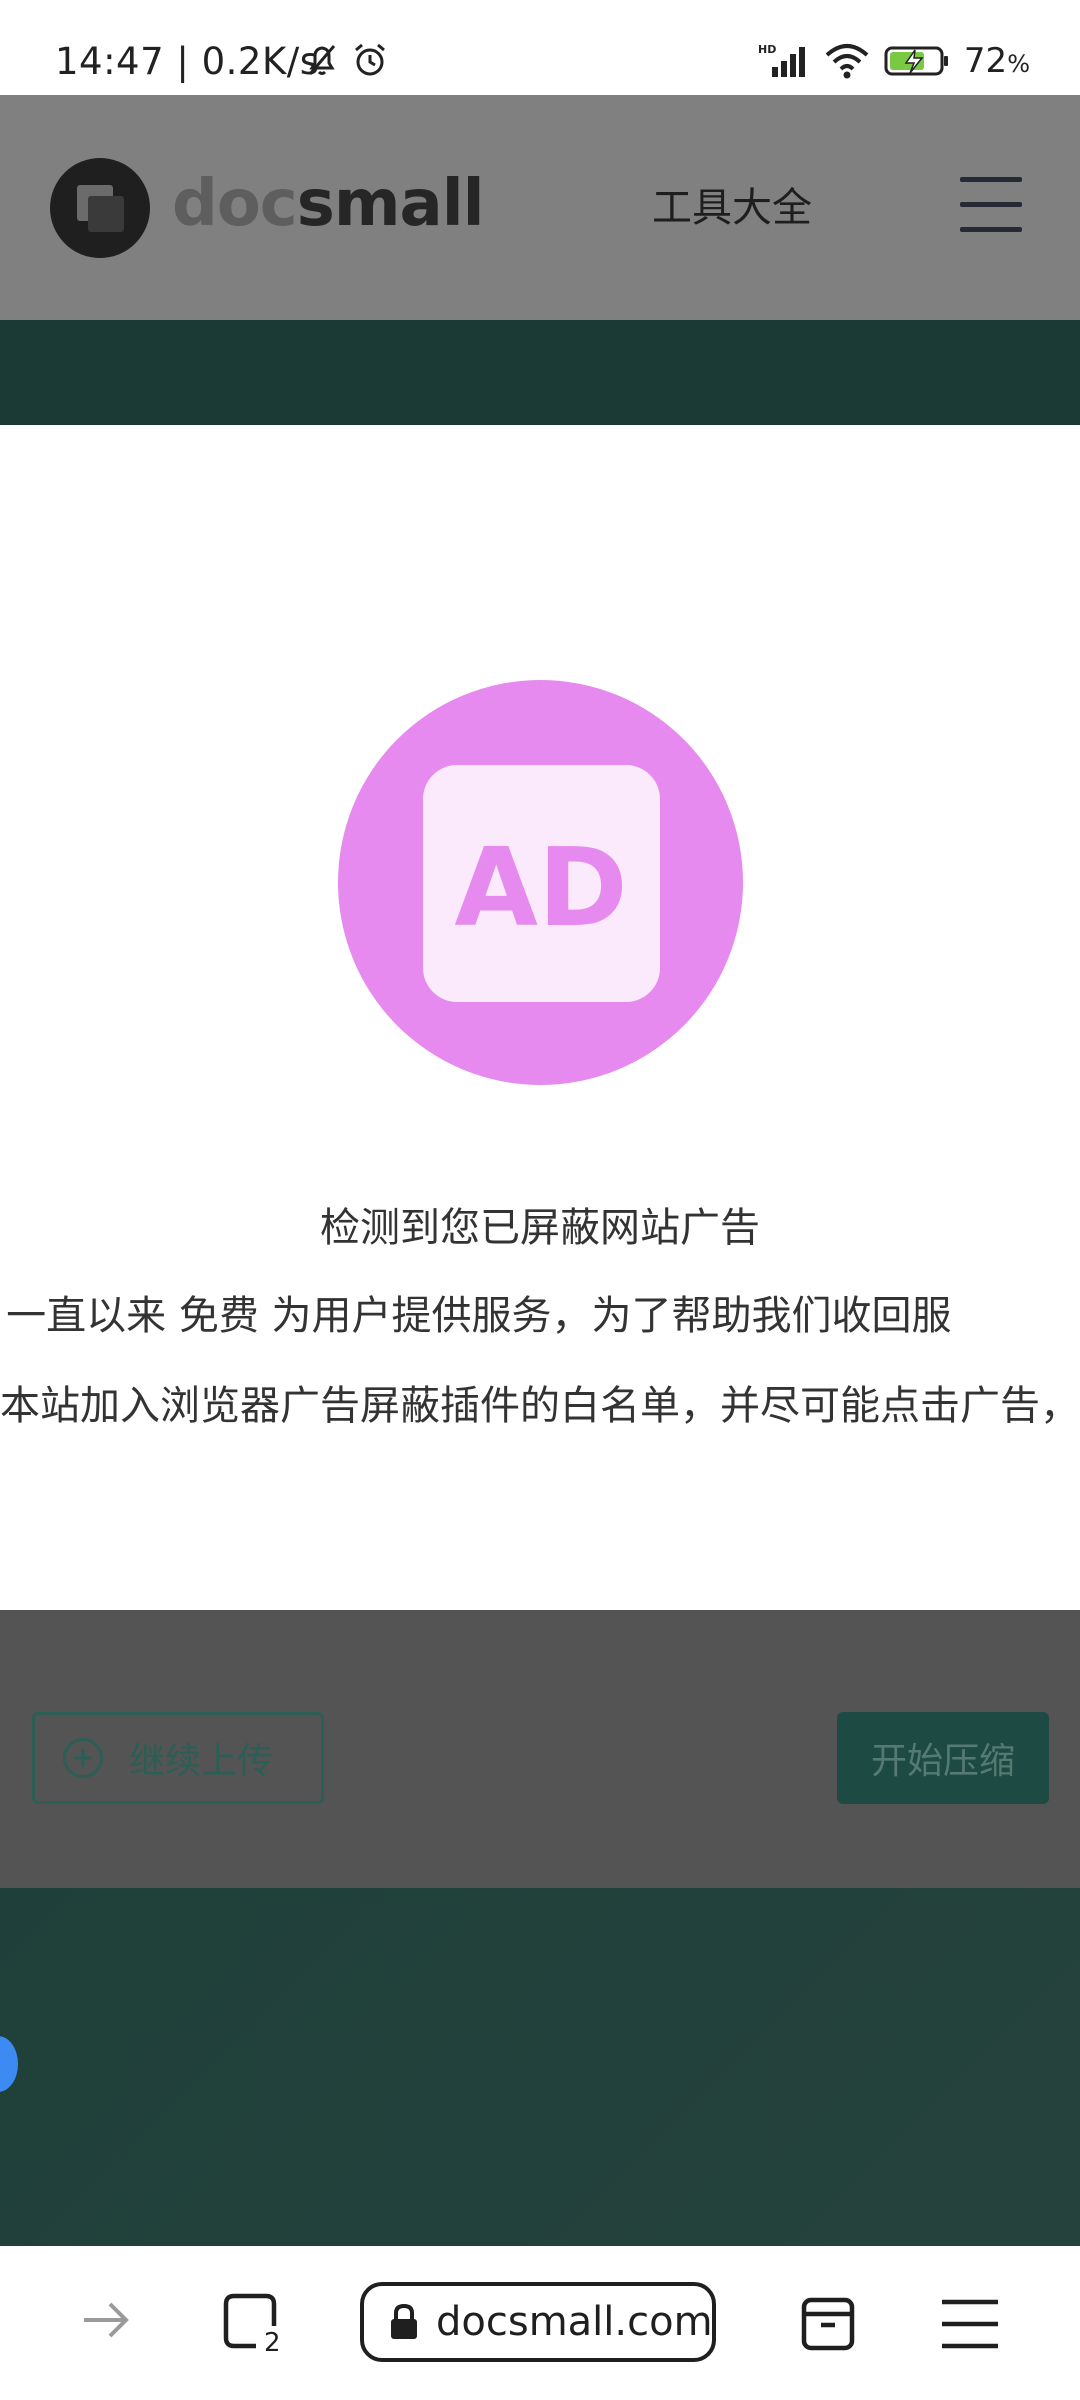 The width and height of the screenshot is (1080, 2400). Describe the element at coordinates (767, 49) in the screenshot. I see `svg-text: HD` at that location.